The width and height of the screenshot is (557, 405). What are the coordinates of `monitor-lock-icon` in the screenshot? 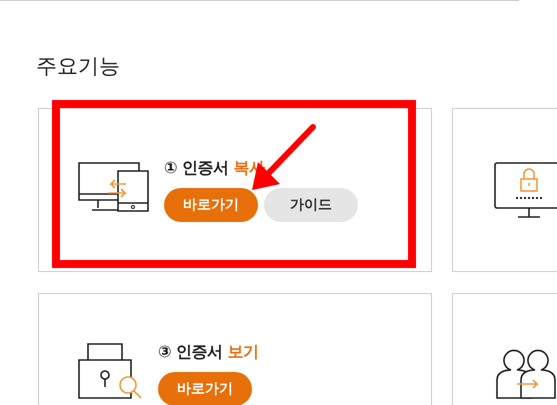 It's located at (525, 190).